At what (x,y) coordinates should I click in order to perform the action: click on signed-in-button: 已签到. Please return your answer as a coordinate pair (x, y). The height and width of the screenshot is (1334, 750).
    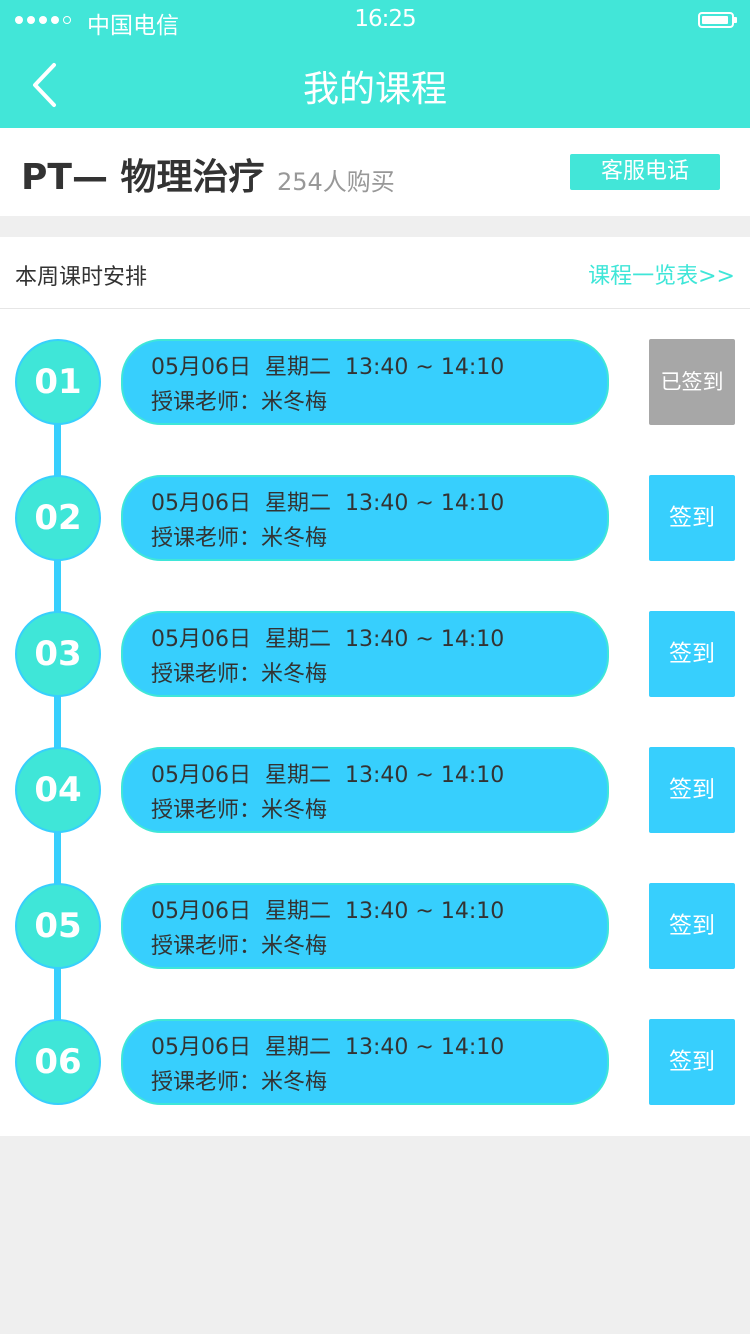
    Looking at the image, I should click on (692, 382).